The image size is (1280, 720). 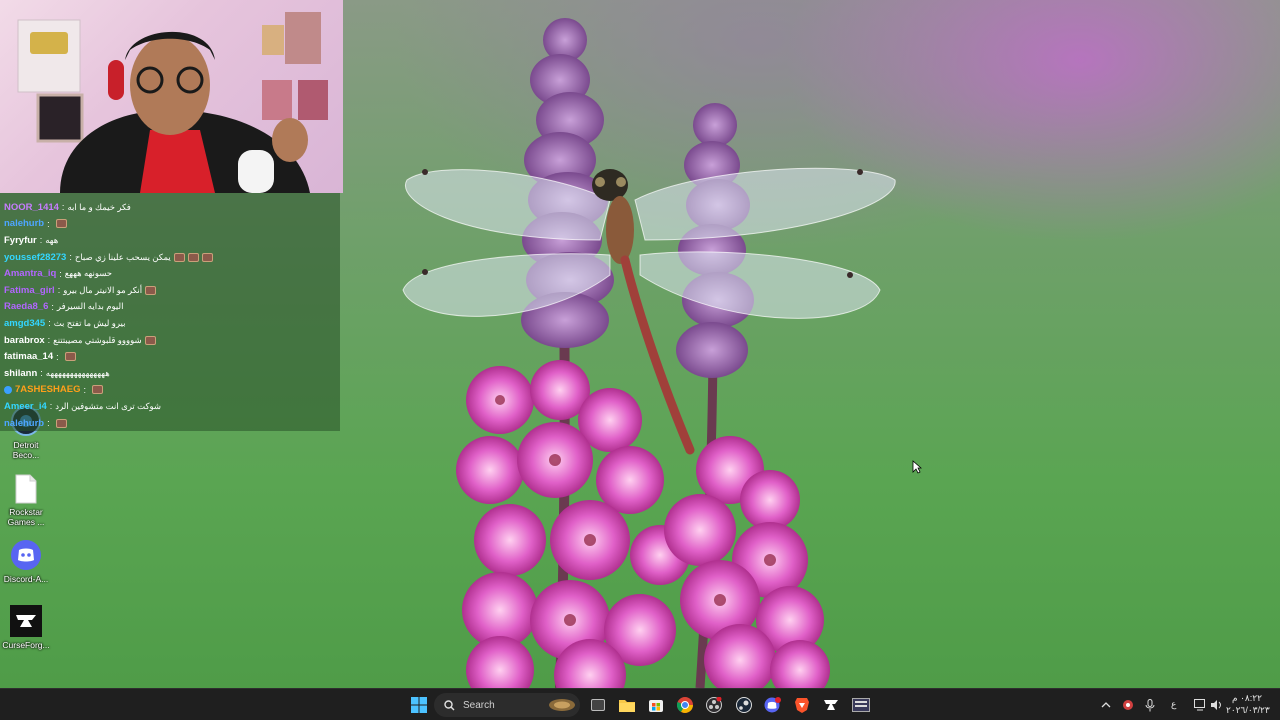 I want to click on chat-message-text: فكر خيمك و ما ابه, so click(x=99, y=206).